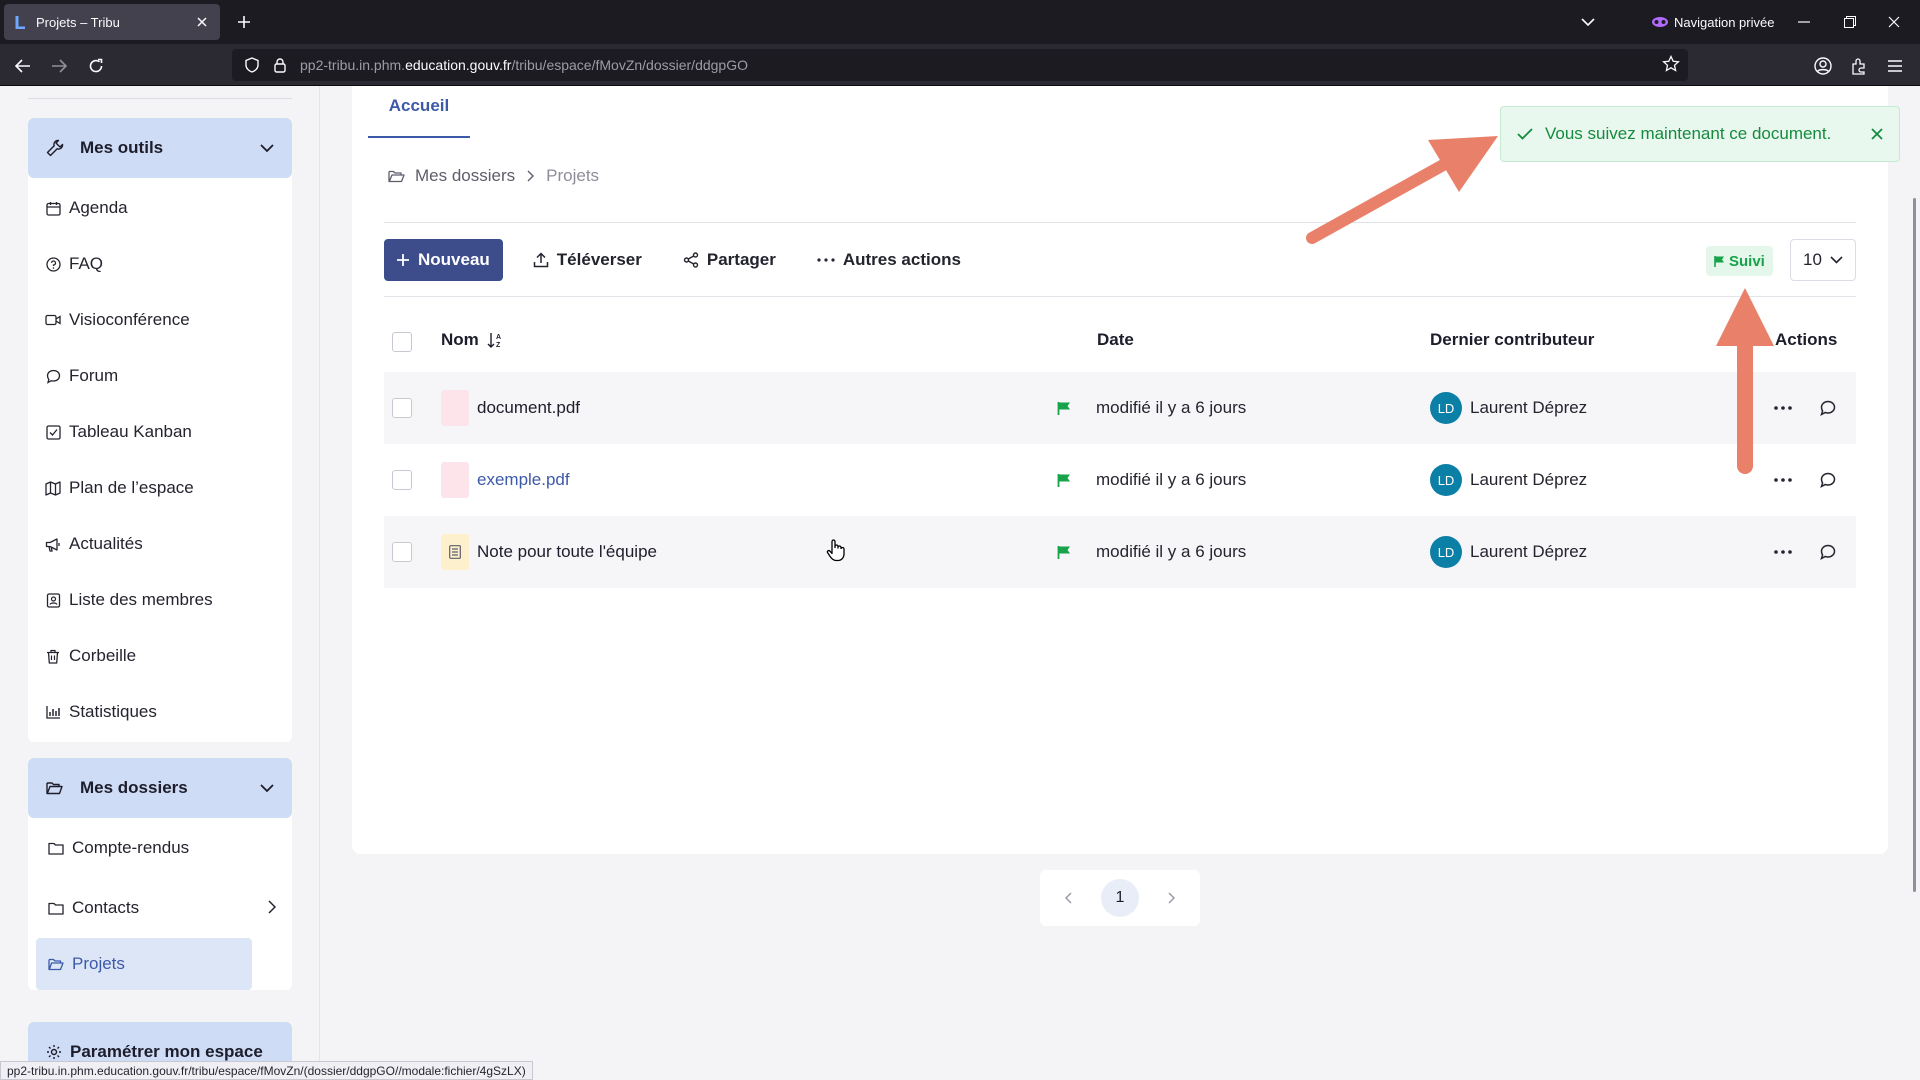 The height and width of the screenshot is (1080, 1920). What do you see at coordinates (141, 599) in the screenshot?
I see `sidebar-item-label: Liste des membres` at bounding box center [141, 599].